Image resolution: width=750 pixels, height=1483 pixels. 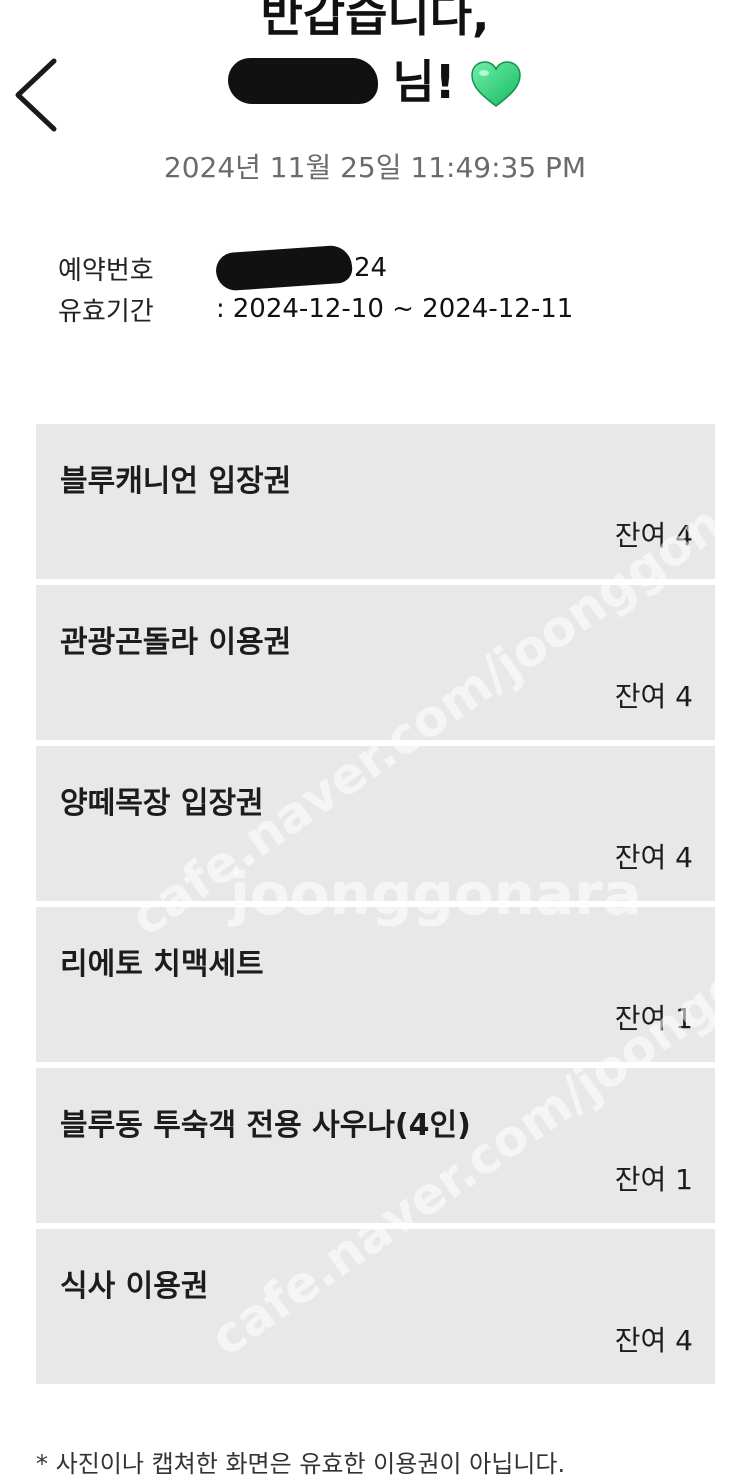 What do you see at coordinates (162, 803) in the screenshot?
I see `ticket-name: 양떼목장 입장권` at bounding box center [162, 803].